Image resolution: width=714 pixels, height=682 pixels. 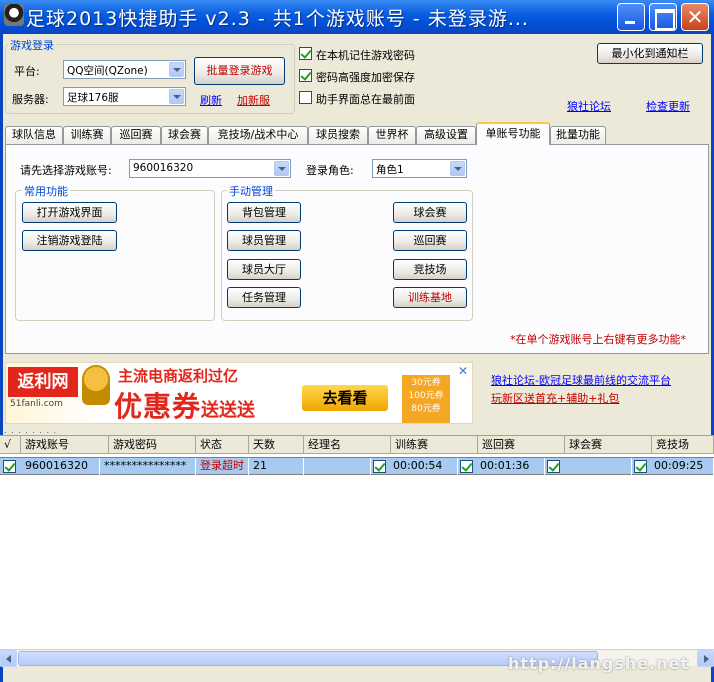 I want to click on player-manage-button: 球员管理, so click(x=264, y=240).